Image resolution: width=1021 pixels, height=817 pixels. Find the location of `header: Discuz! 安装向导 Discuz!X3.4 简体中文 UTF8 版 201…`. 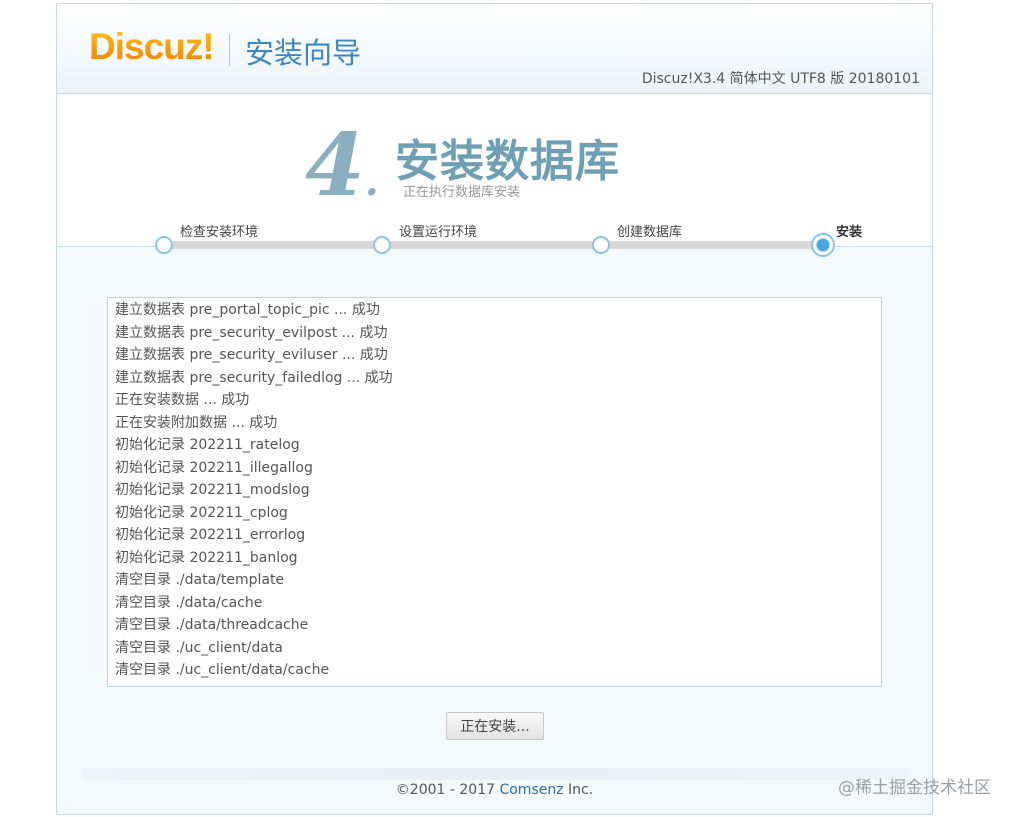

header: Discuz! 安装向导 Discuz!X3.4 简体中文 UTF8 版 201… is located at coordinates (494, 49).